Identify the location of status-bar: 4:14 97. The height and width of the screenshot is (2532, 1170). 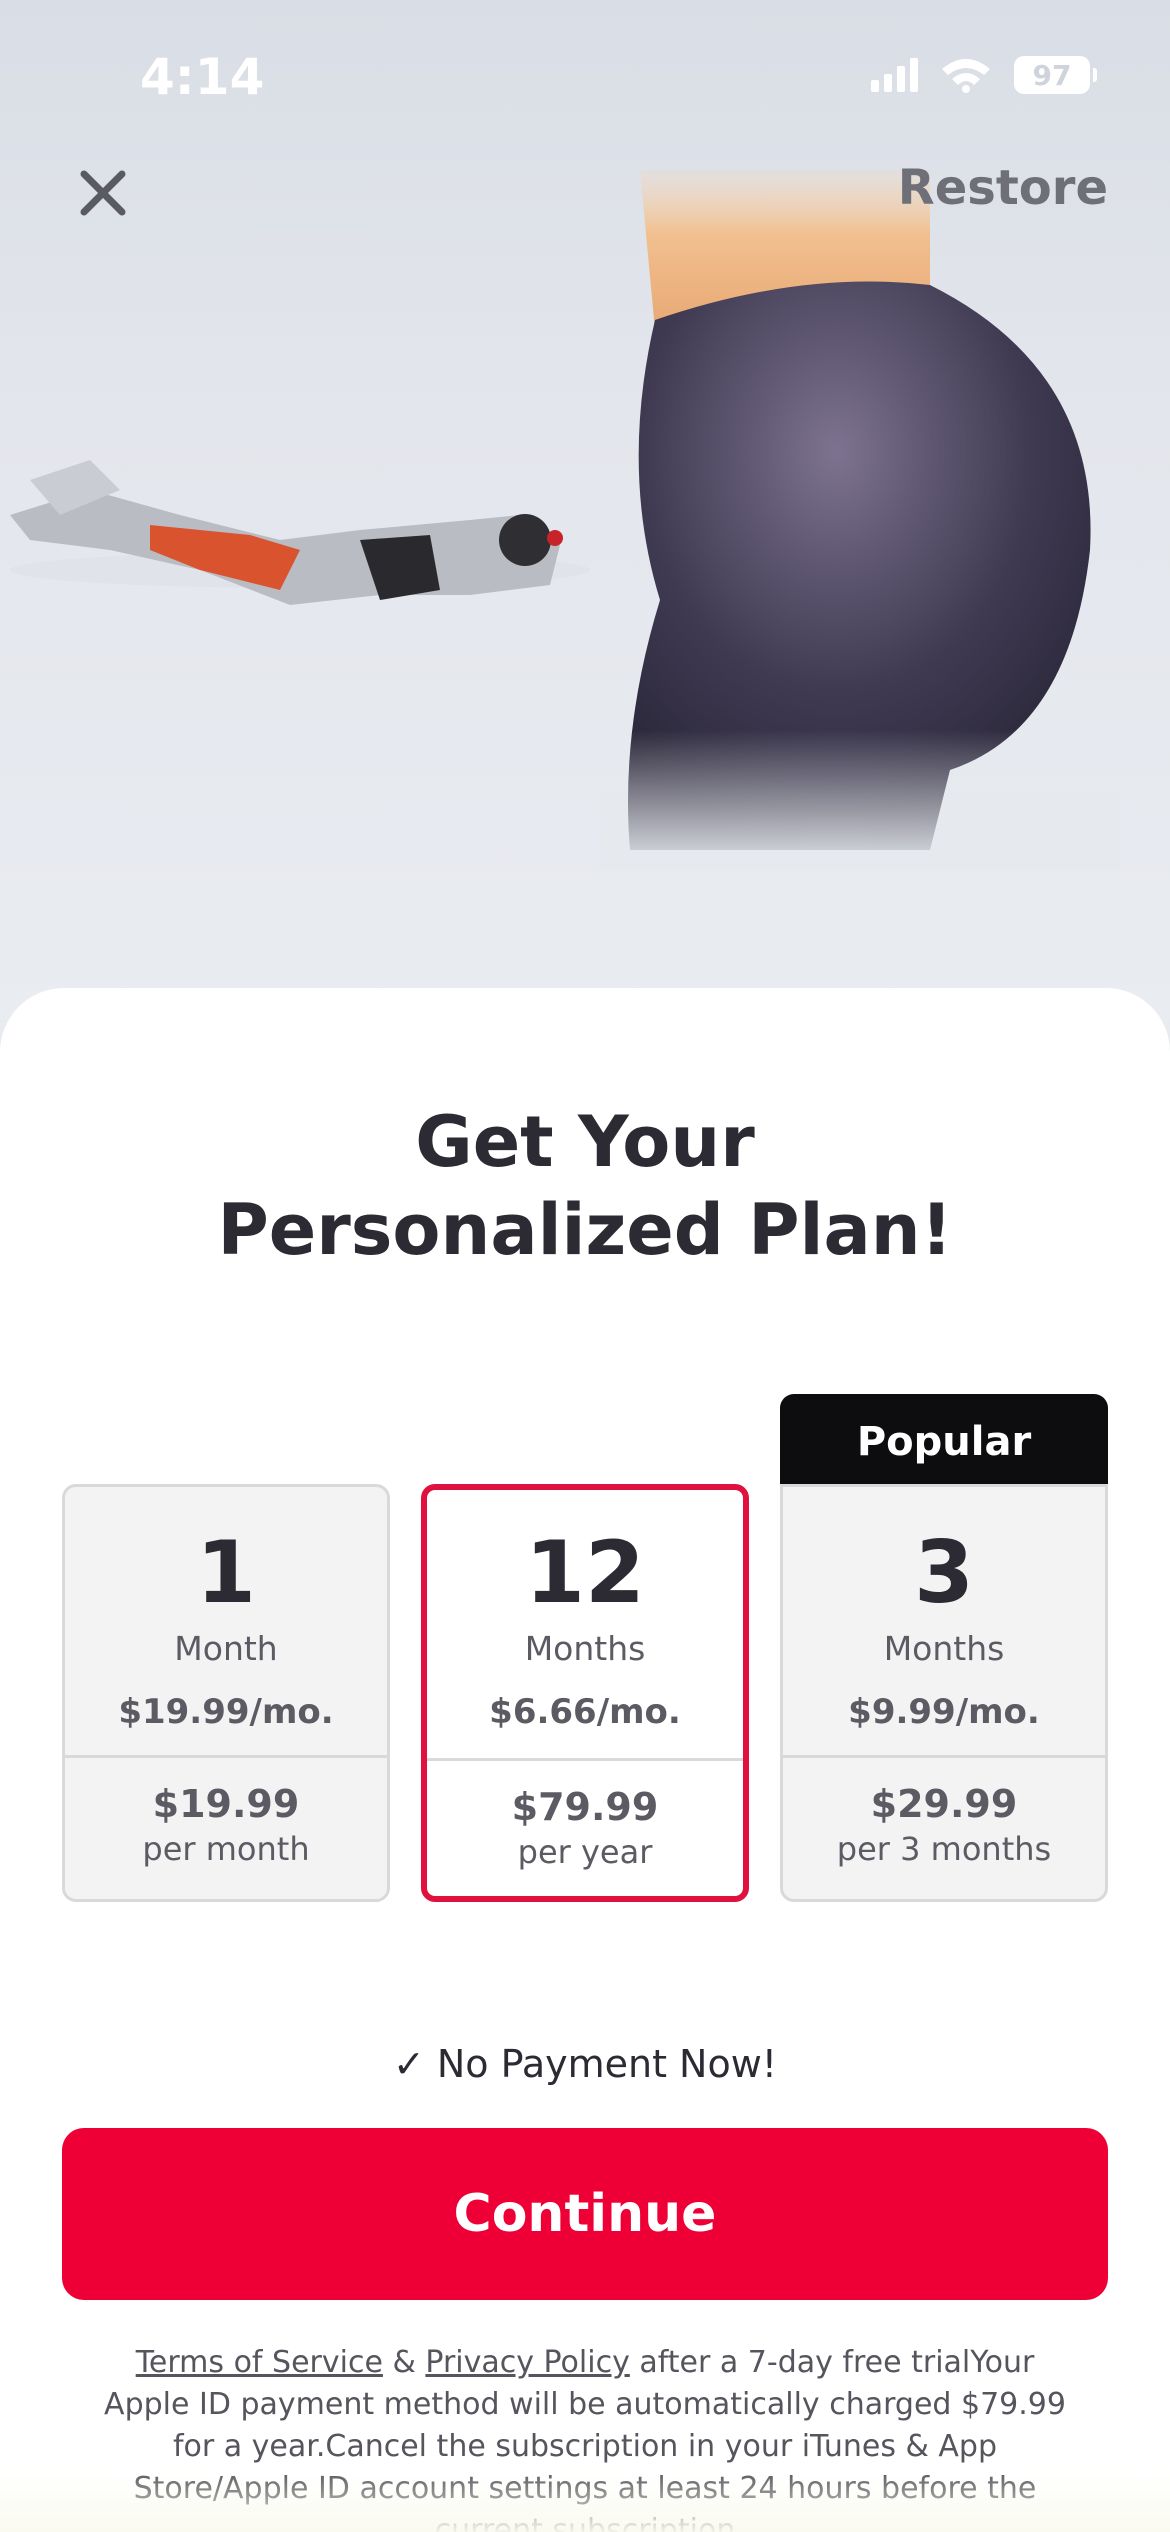
(585, 75).